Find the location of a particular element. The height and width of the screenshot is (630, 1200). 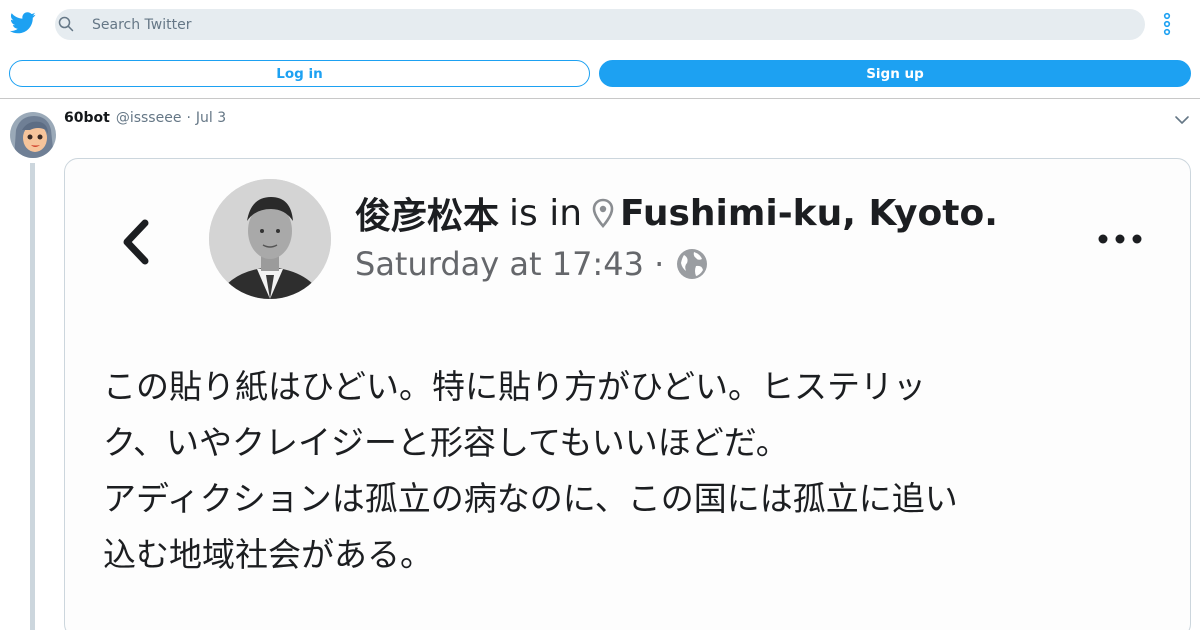

fb-post-meta: Saturday at 17:43 · is located at coordinates (532, 264).